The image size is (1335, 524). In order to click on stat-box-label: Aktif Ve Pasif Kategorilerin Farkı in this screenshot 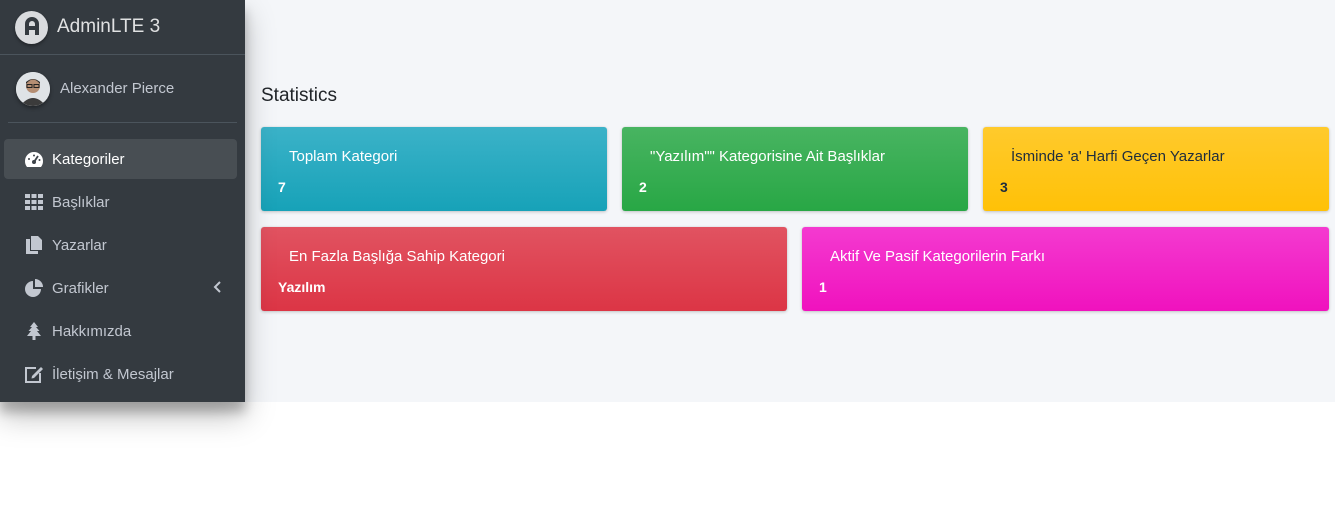, I will do `click(938, 256)`.